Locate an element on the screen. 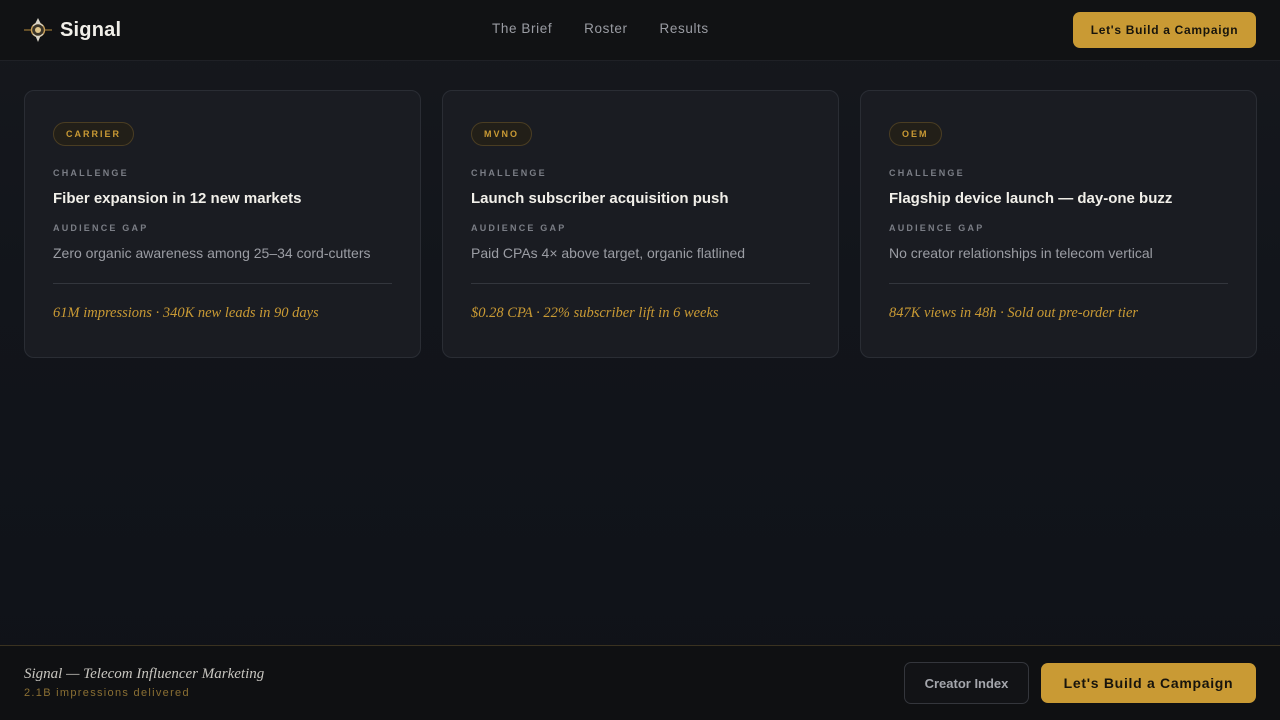 This screenshot has width=1280, height=720. segment-badge: CARRIER is located at coordinates (94, 134).